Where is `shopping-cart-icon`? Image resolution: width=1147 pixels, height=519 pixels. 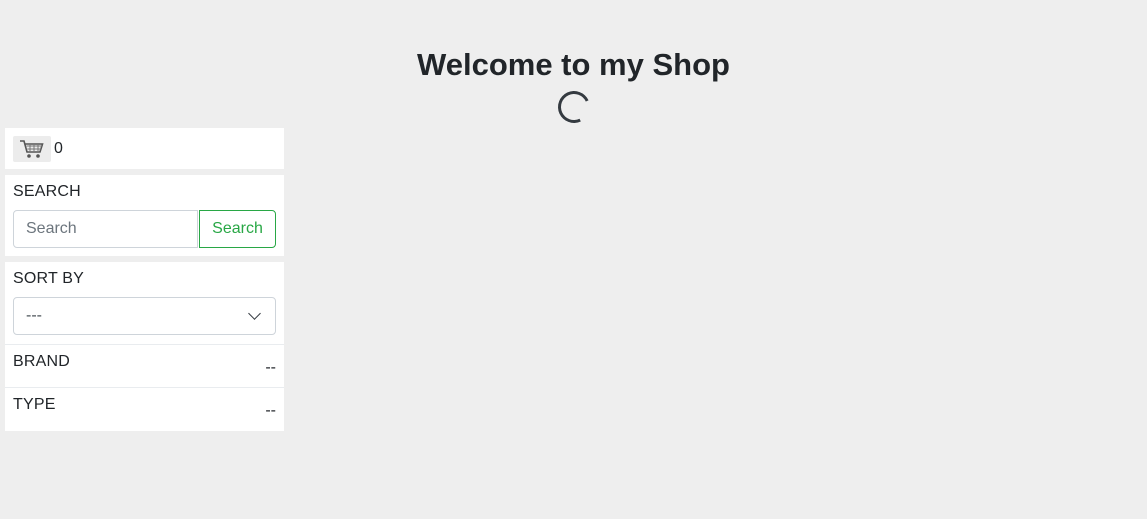
shopping-cart-icon is located at coordinates (32, 148).